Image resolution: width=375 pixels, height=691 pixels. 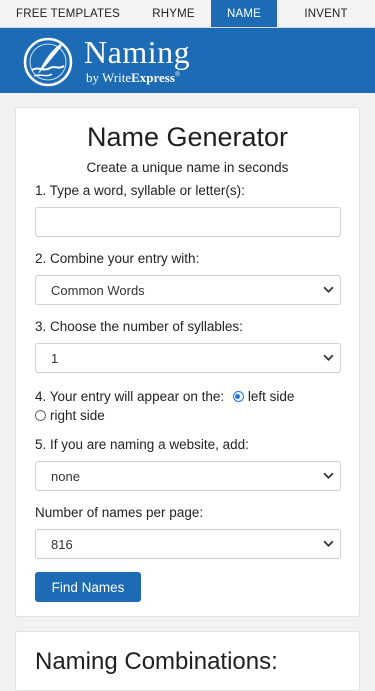 I want to click on combine-select: Common Words, so click(x=188, y=290).